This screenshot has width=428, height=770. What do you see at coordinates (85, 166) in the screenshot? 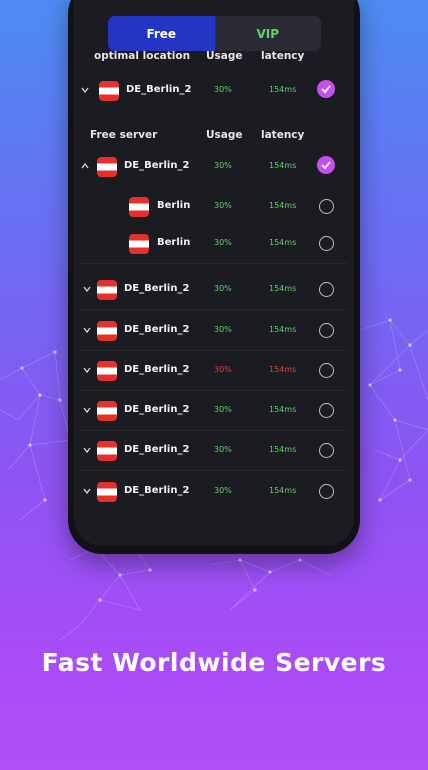
I see `chevron-up-icon` at bounding box center [85, 166].